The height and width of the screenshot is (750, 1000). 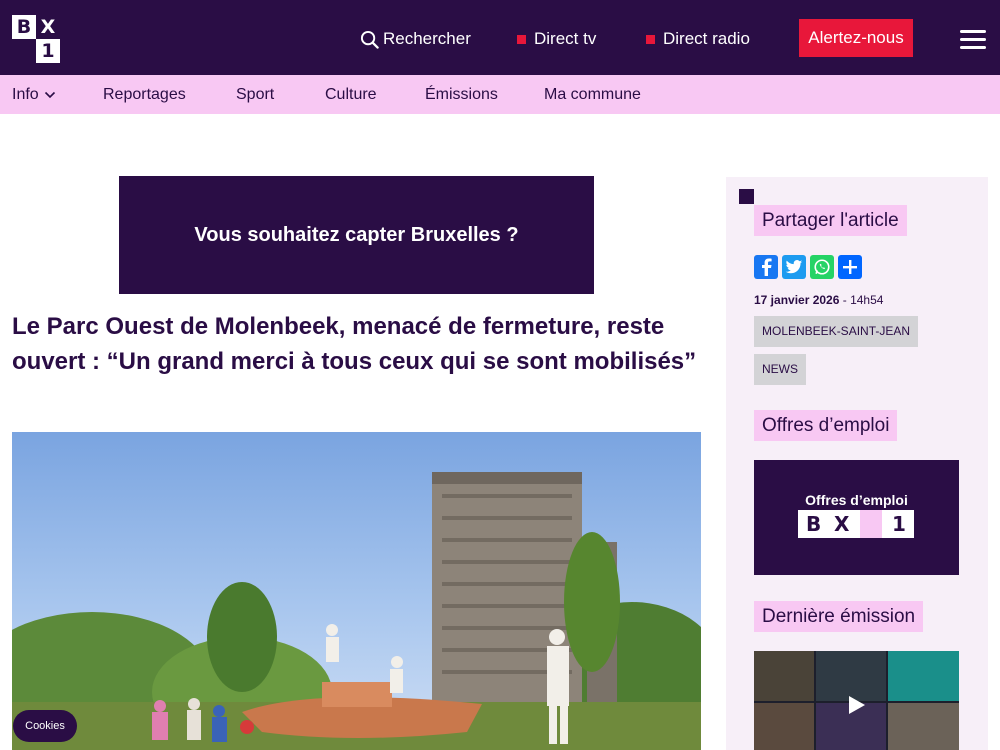 What do you see at coordinates (45, 726) in the screenshot?
I see `cookies-button: Cookies` at bounding box center [45, 726].